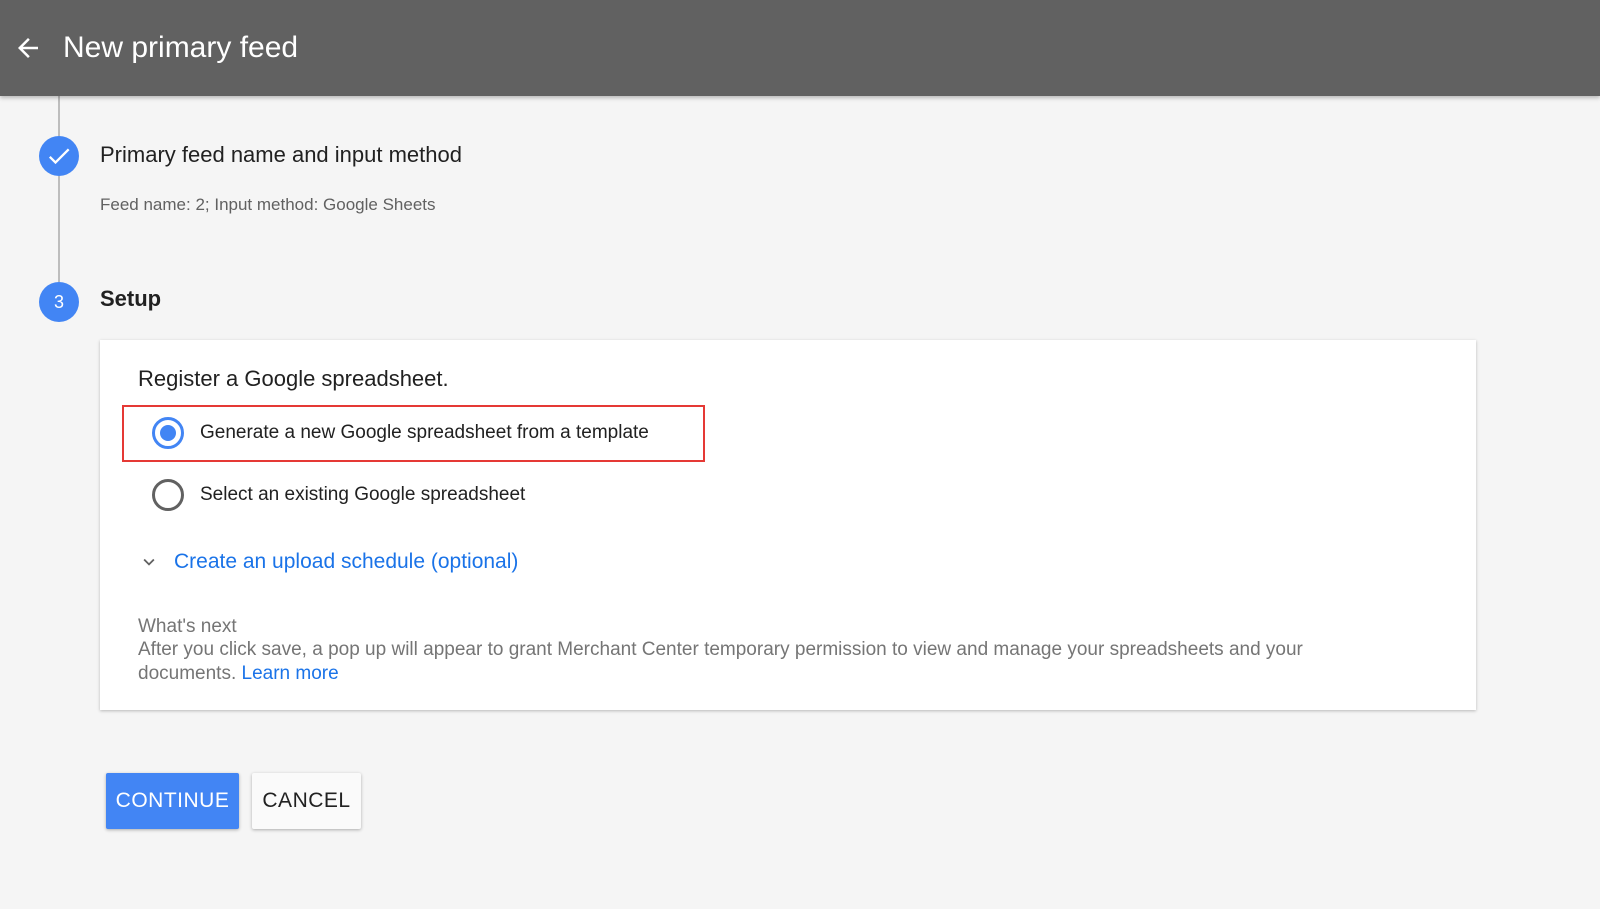 This screenshot has height=909, width=1600. I want to click on radio-button-checked, so click(168, 433).